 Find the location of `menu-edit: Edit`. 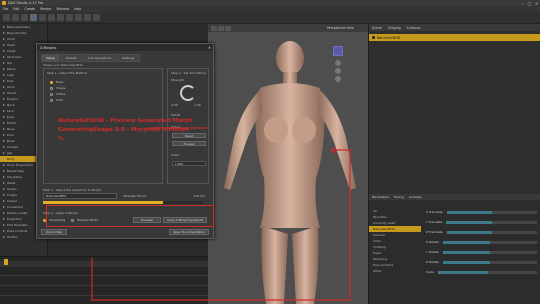

menu-edit: Edit is located at coordinates (16, 9).